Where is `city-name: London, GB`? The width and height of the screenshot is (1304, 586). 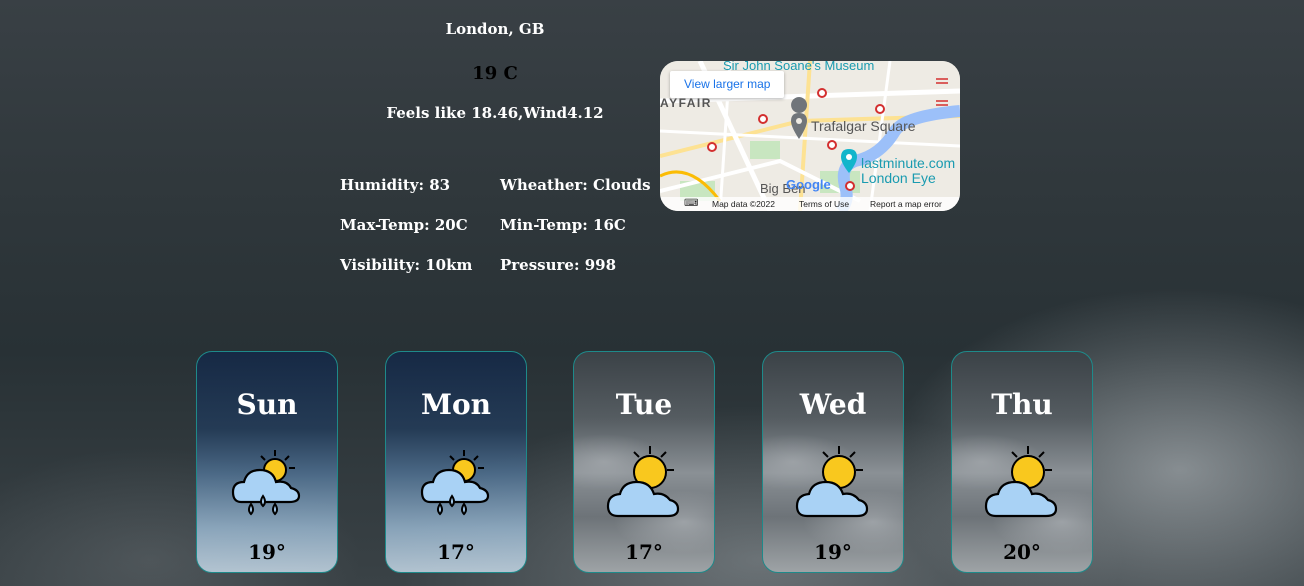 city-name: London, GB is located at coordinates (495, 29).